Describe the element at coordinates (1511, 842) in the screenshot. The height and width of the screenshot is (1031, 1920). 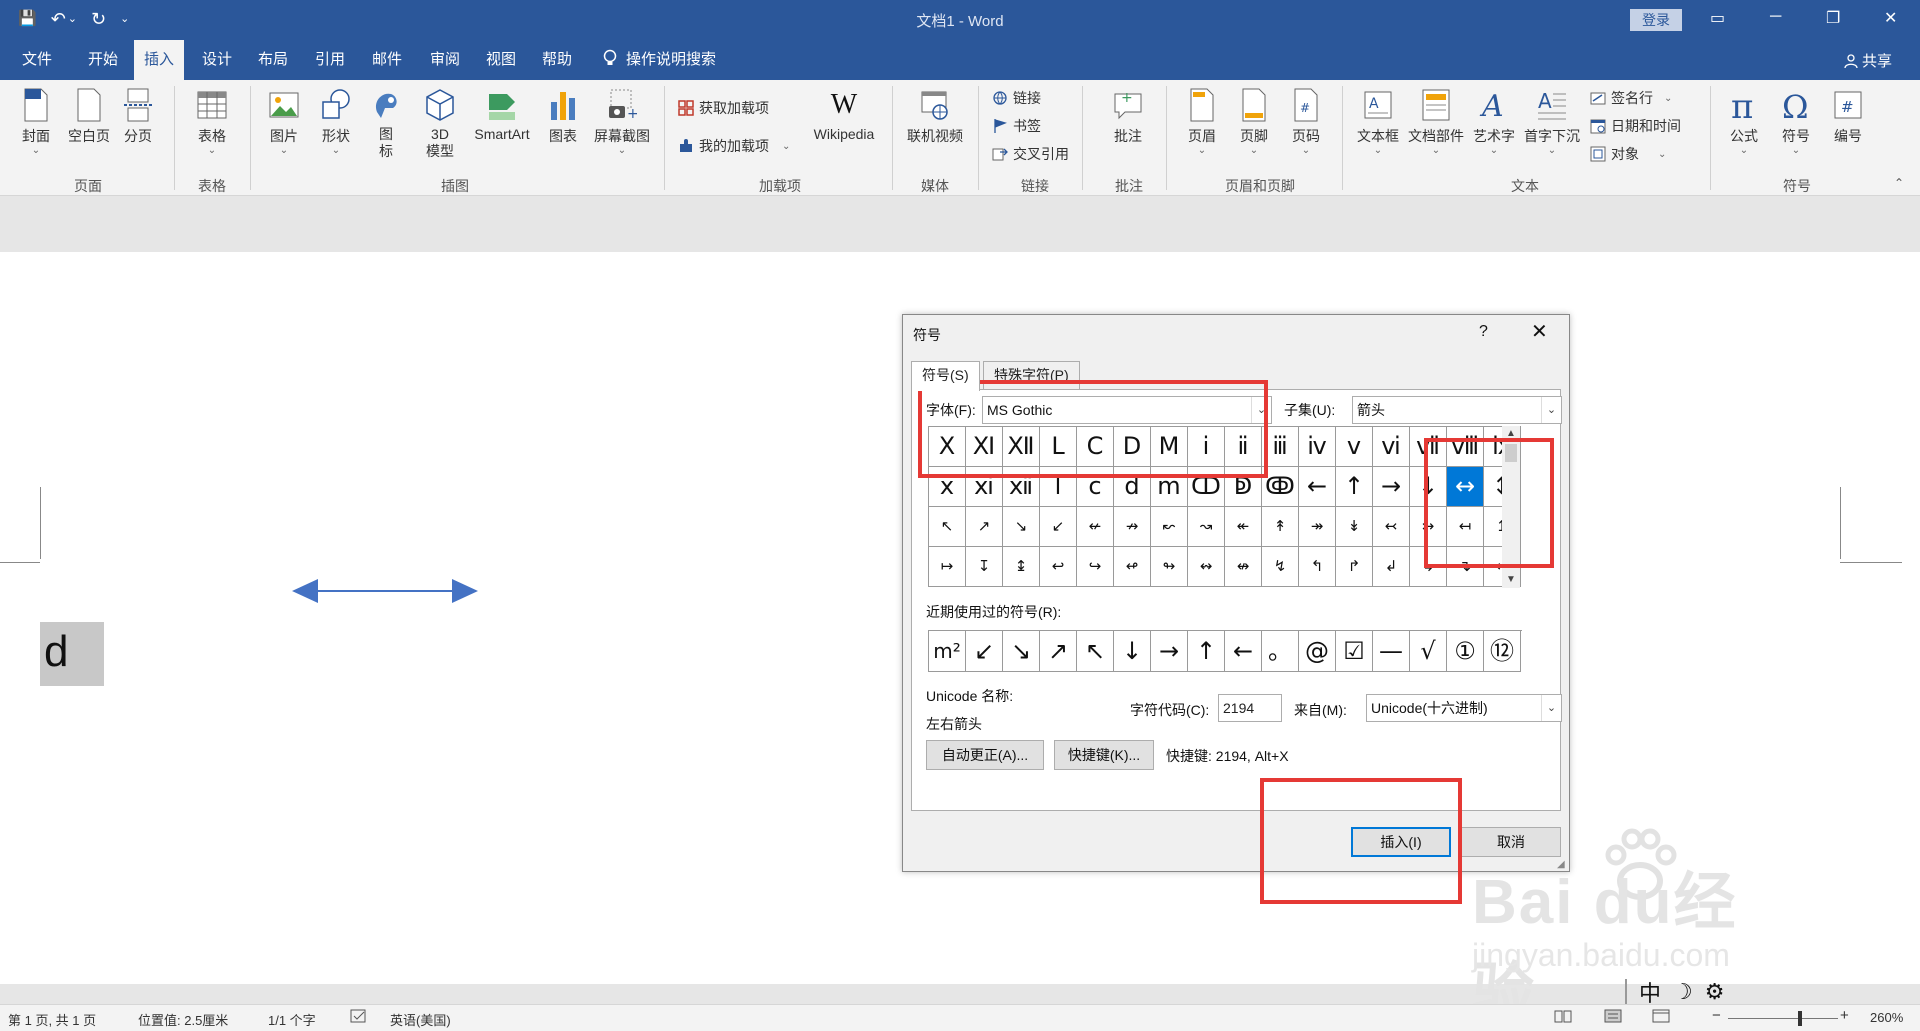
I see `cancel-button: 取消` at that location.